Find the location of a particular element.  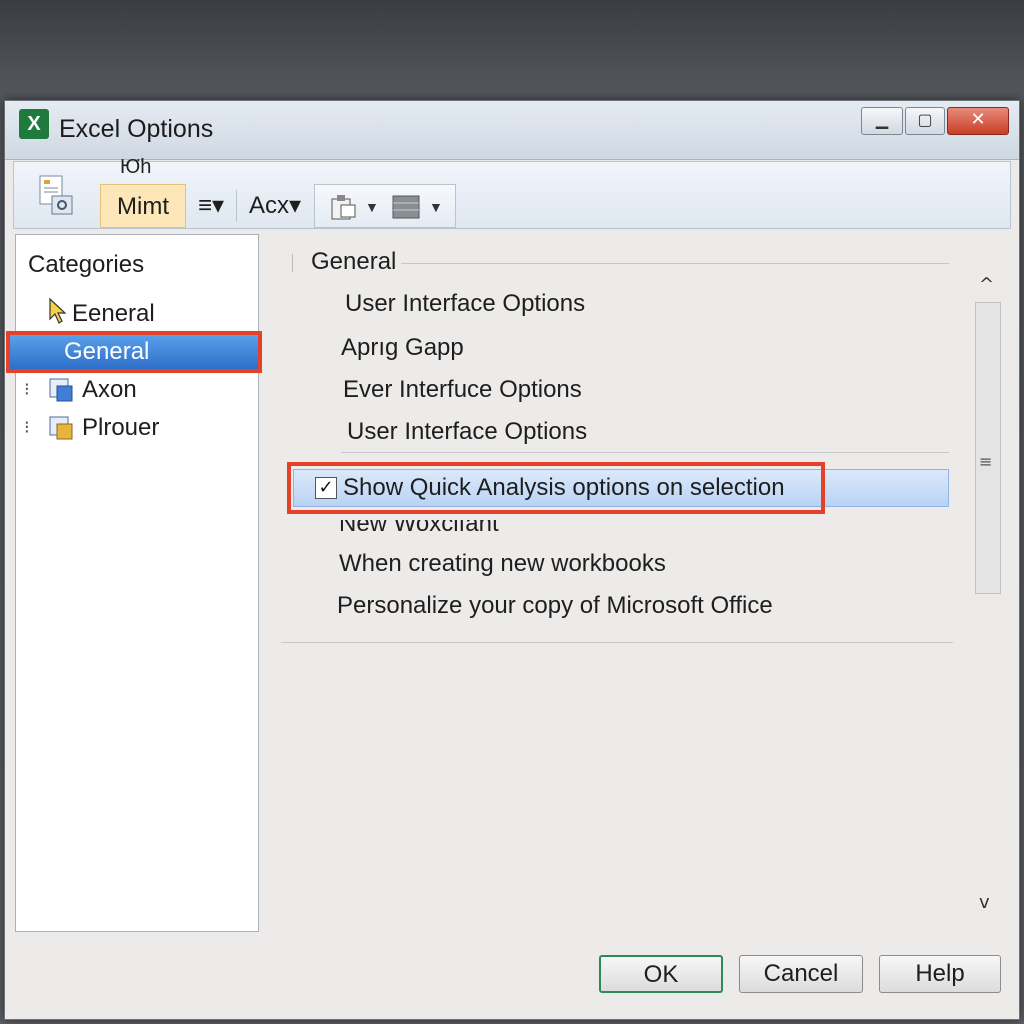

section-divider is located at coordinates (675, 263).